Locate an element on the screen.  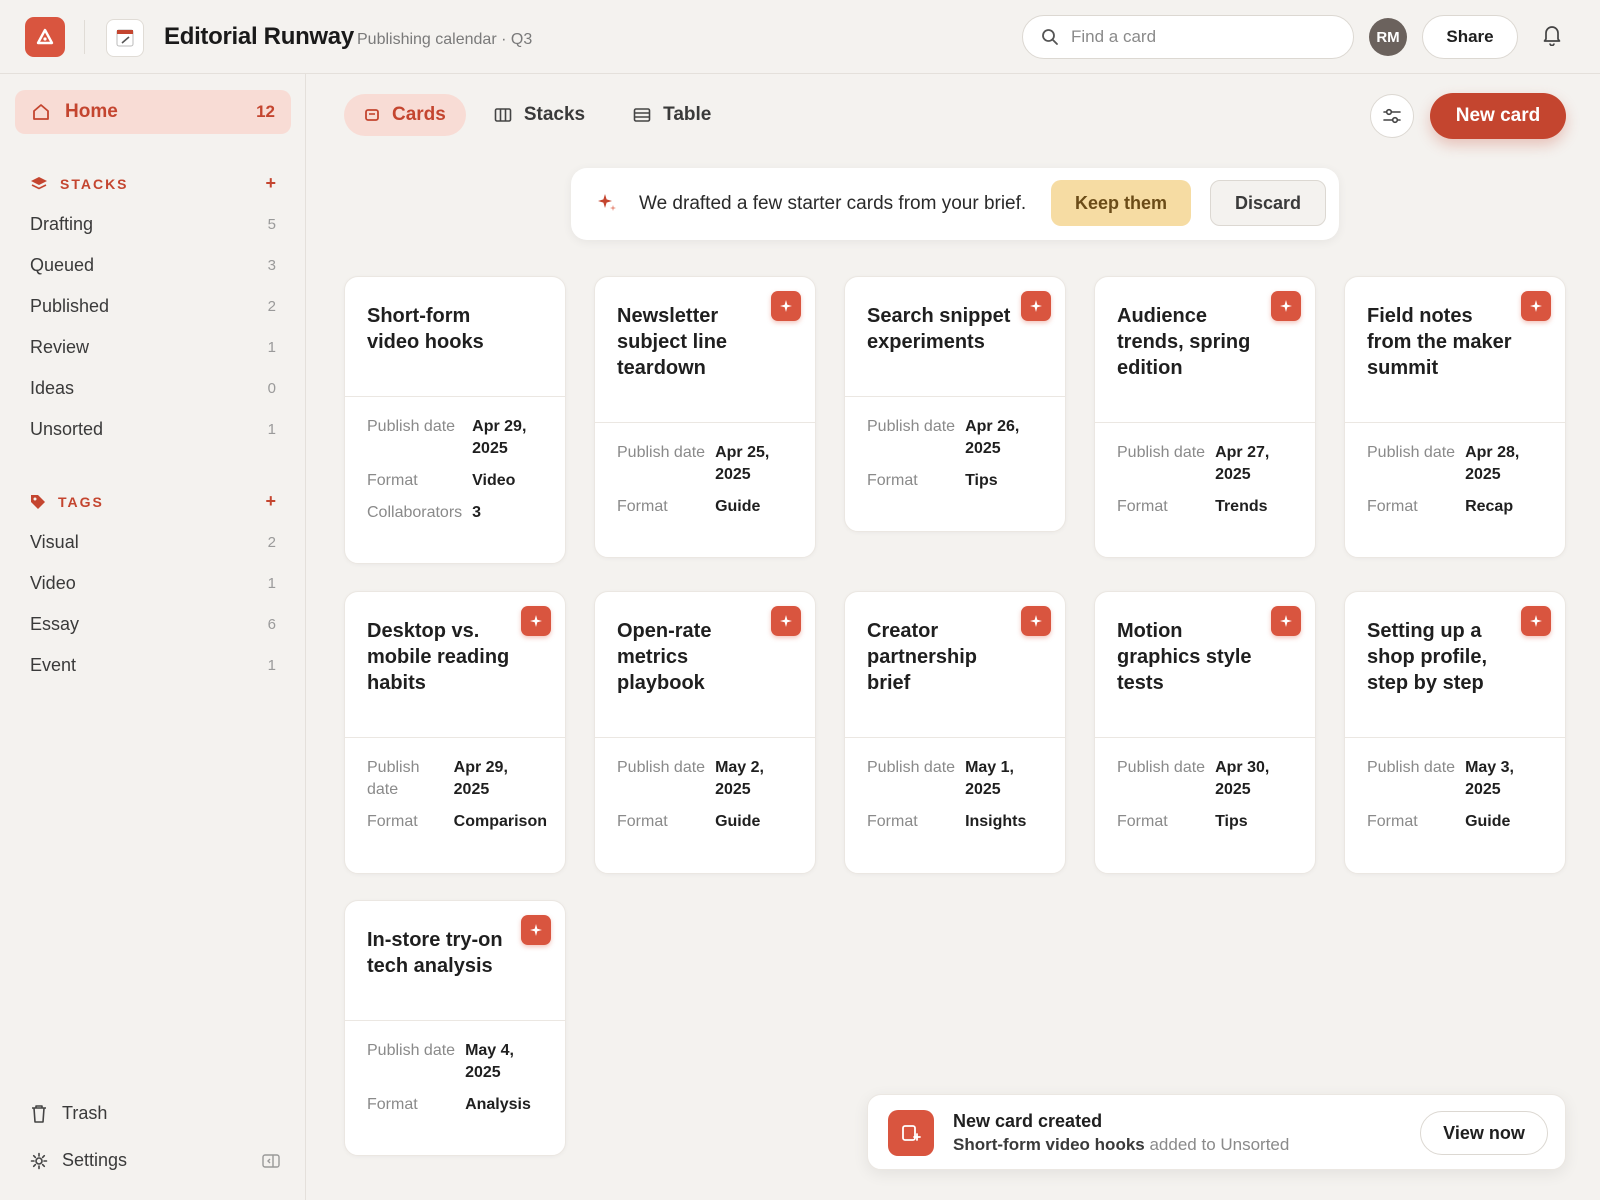
meta-label: Collaborators is located at coordinates (415, 512).